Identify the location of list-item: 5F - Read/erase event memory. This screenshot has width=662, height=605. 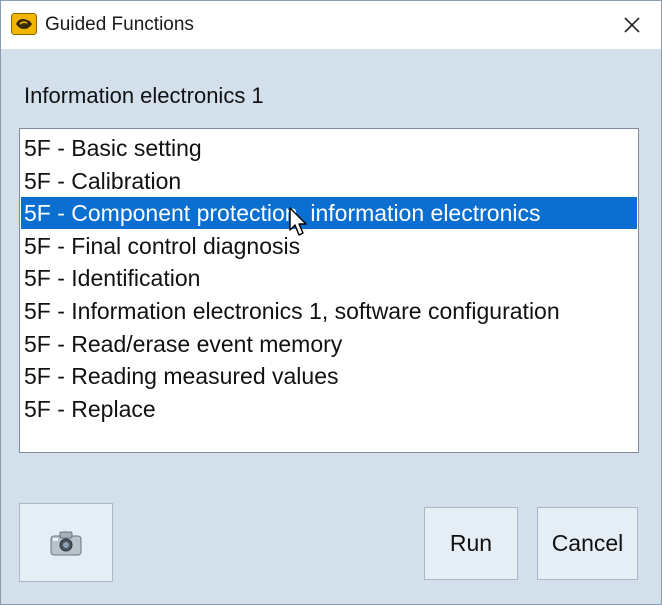
(329, 344).